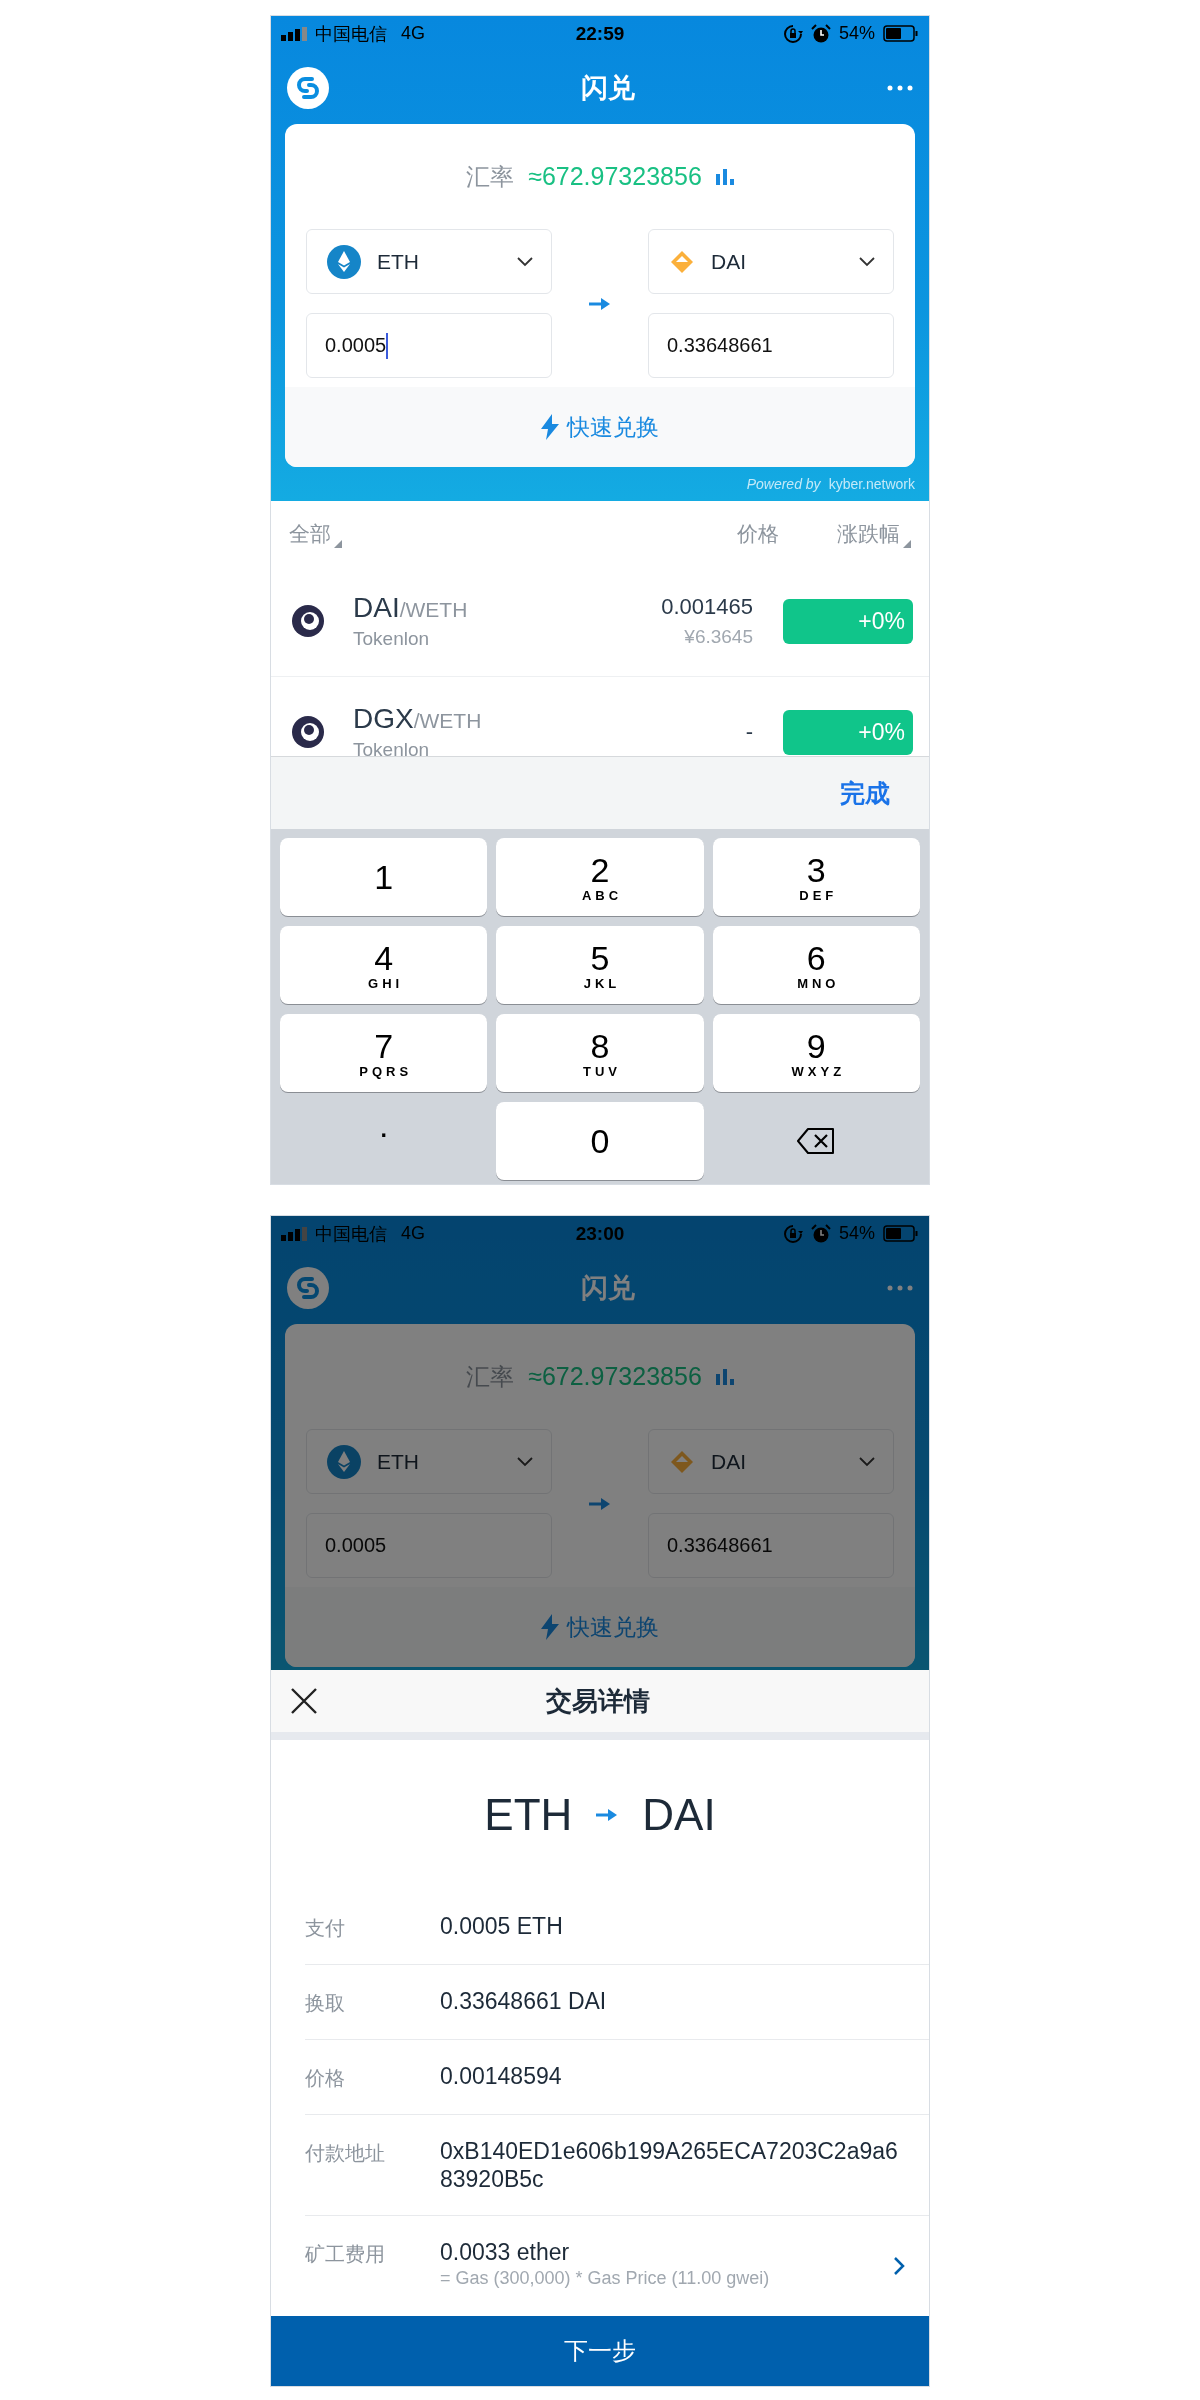  Describe the element at coordinates (528, 1815) in the screenshot. I see `from-token: ETH` at that location.